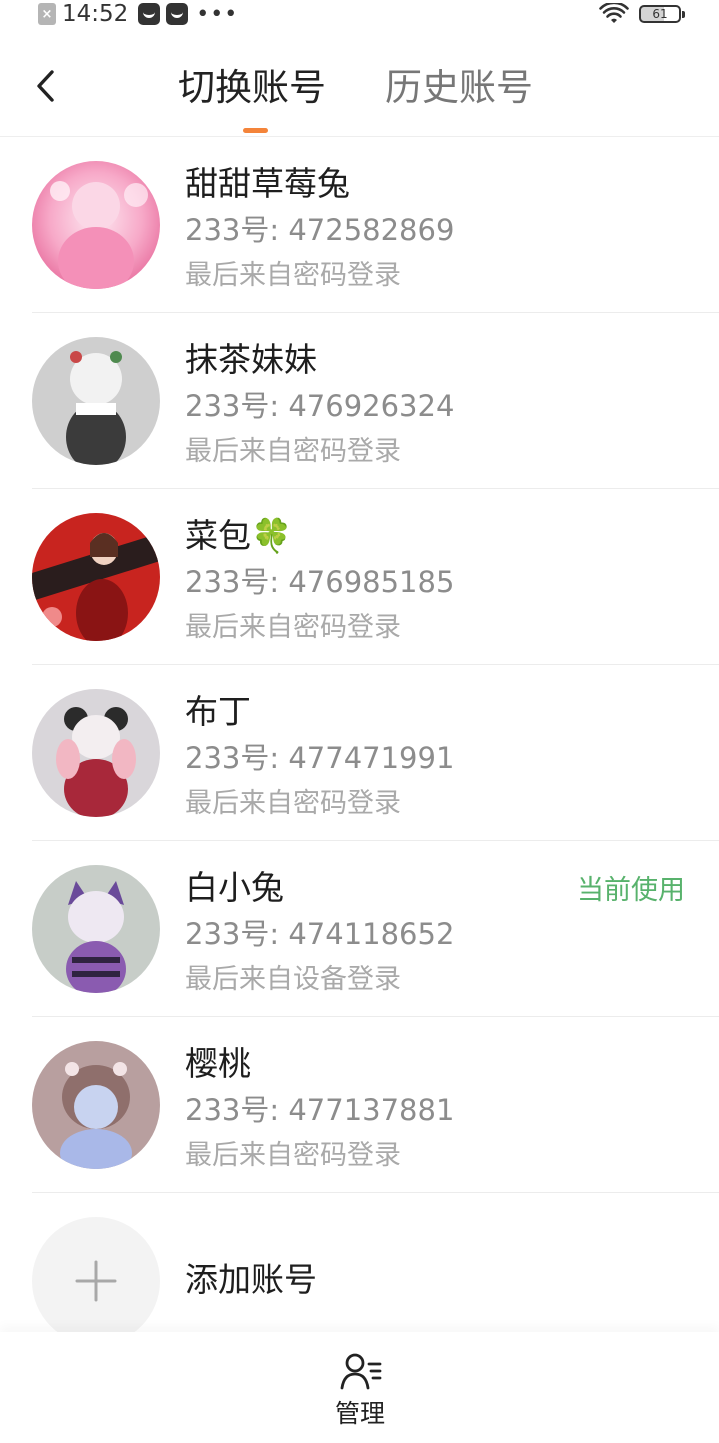 Image resolution: width=719 pixels, height=1443 pixels. Describe the element at coordinates (614, 13) in the screenshot. I see `wifi-icon` at that location.